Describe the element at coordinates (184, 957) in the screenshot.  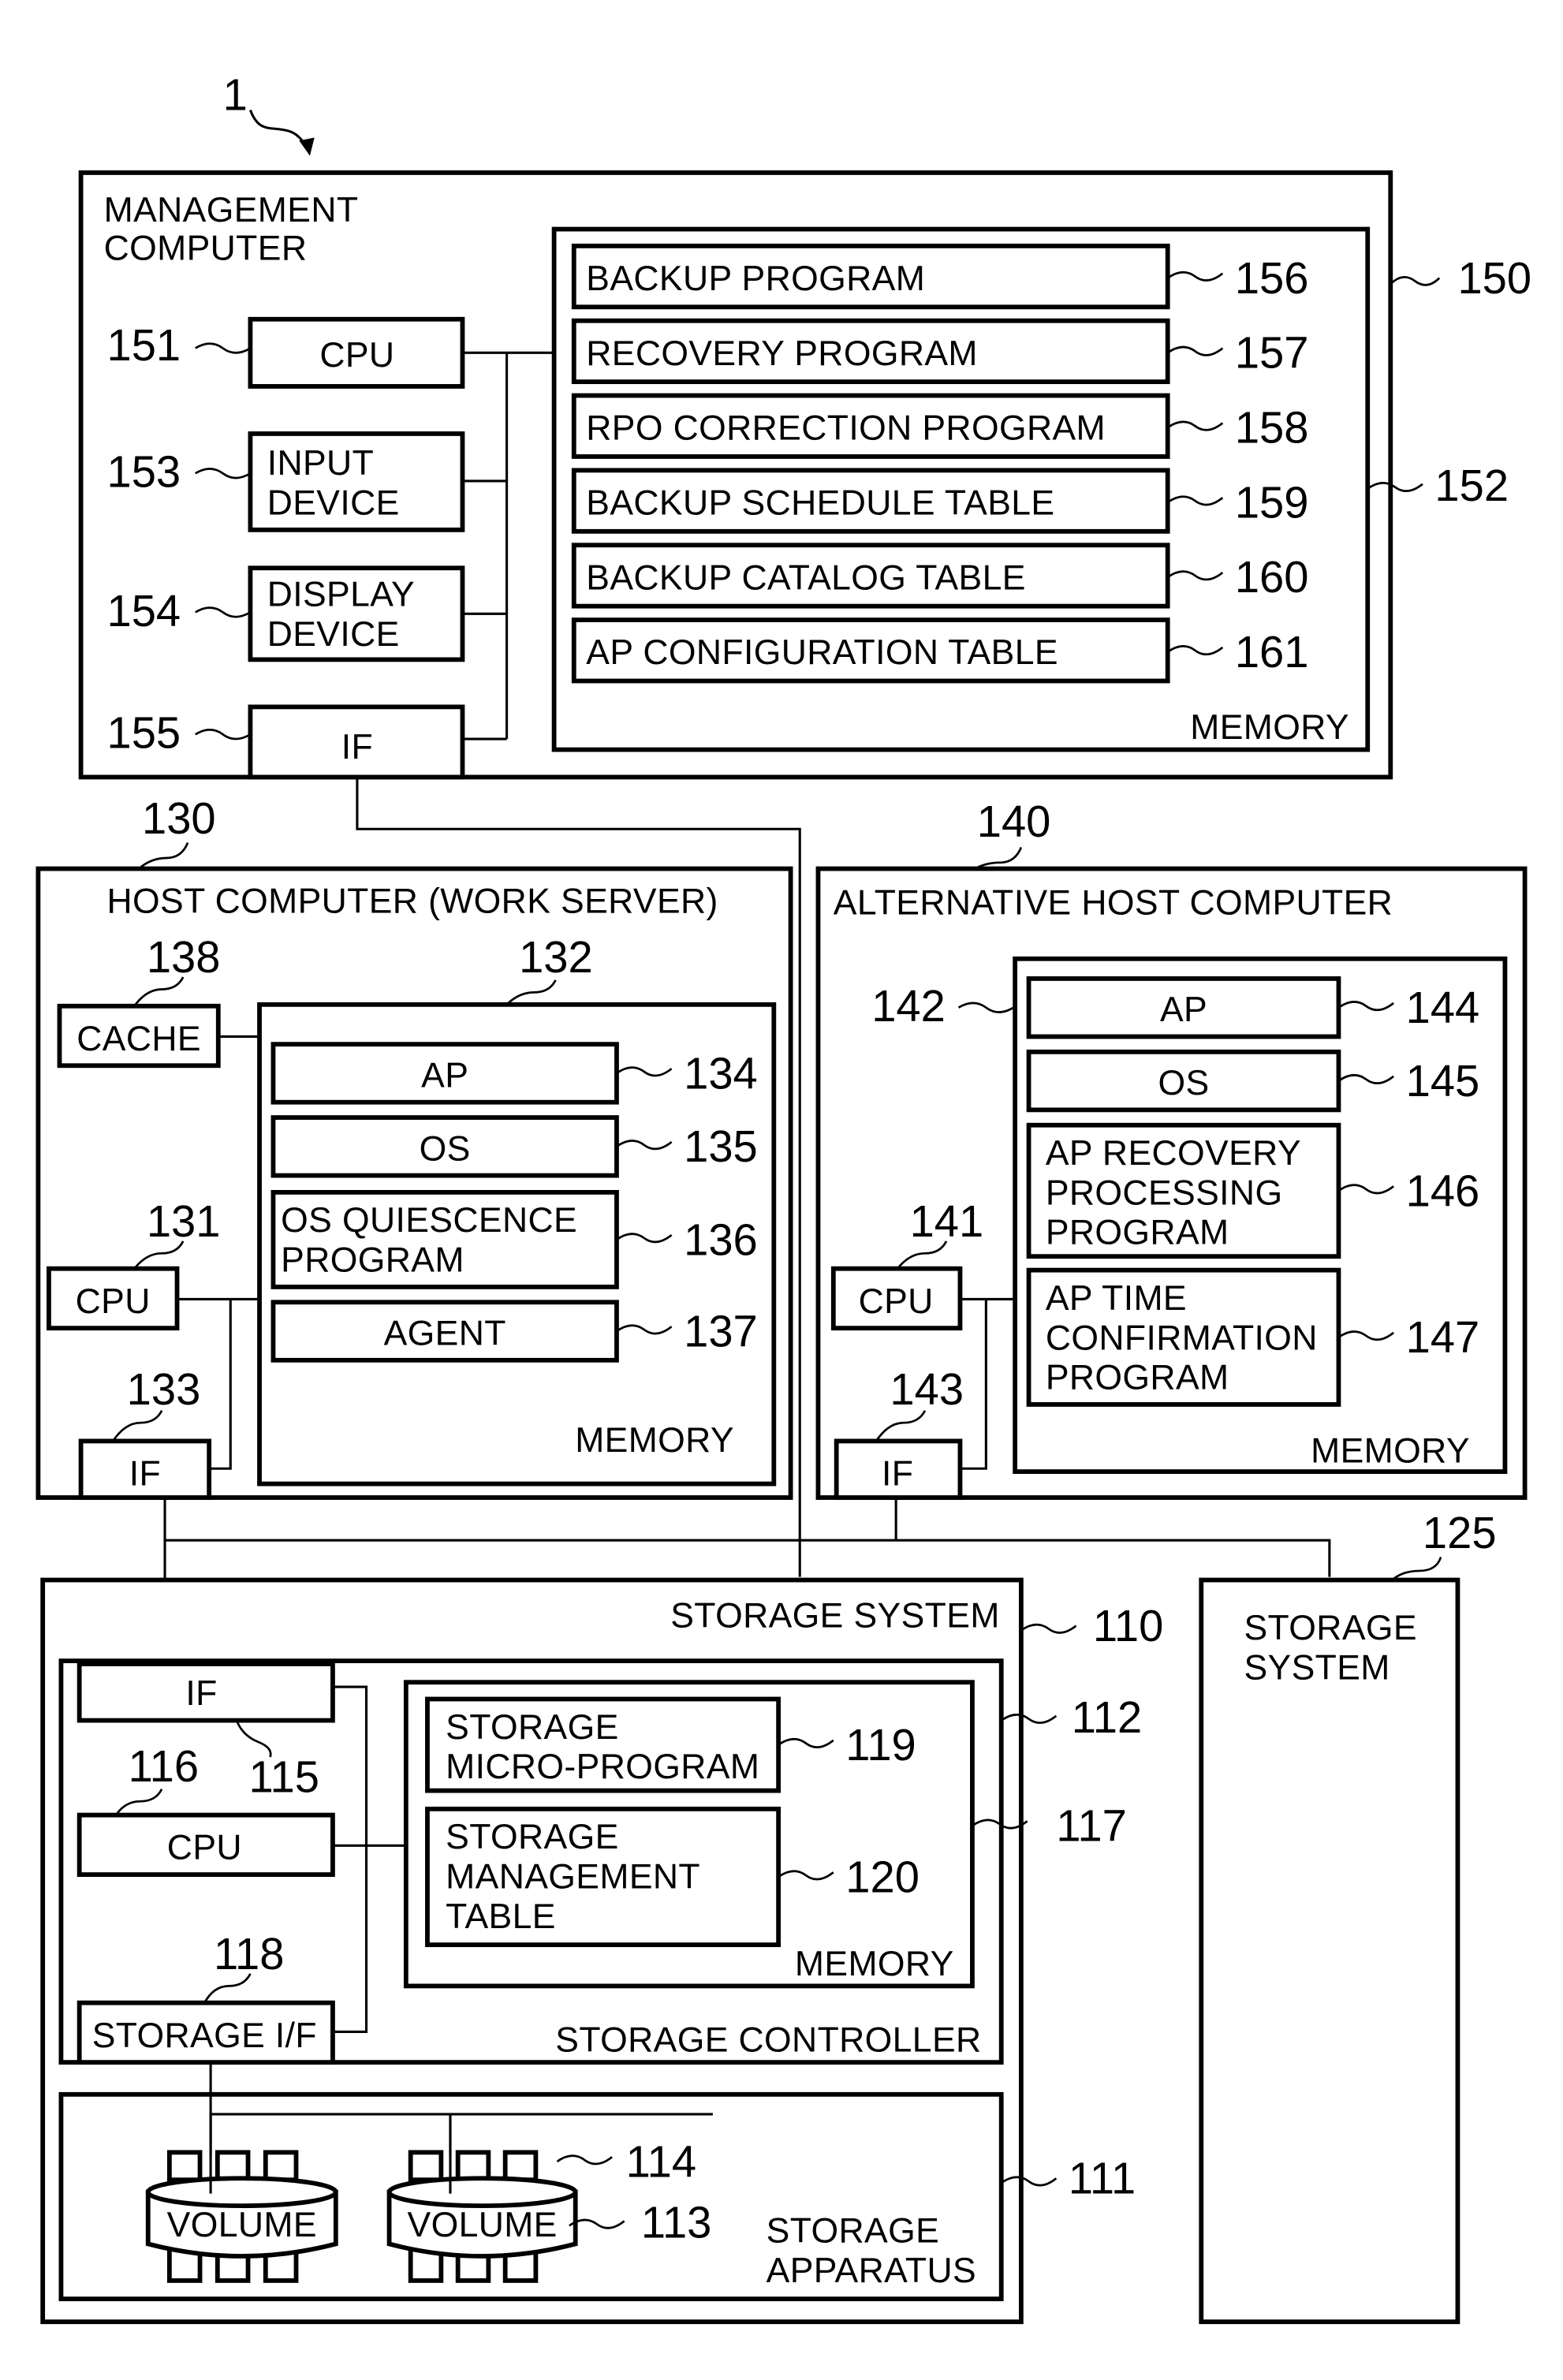
I see `ref-138: 138` at that location.